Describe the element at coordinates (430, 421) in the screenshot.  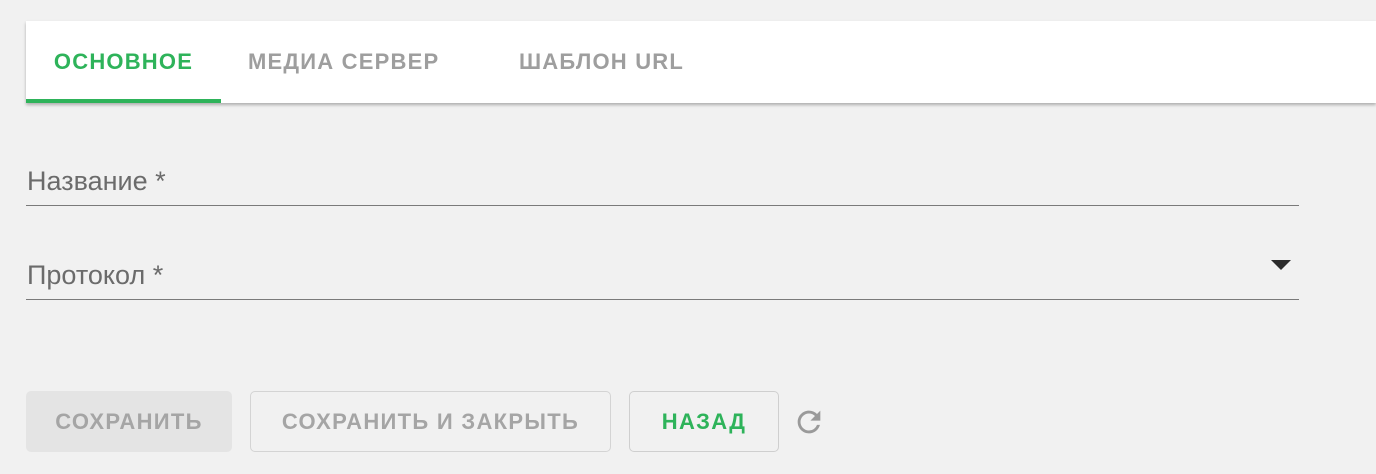
I see `save-and-close-button: СОХРАНИТЬ И ЗАКРЫТЬ` at that location.